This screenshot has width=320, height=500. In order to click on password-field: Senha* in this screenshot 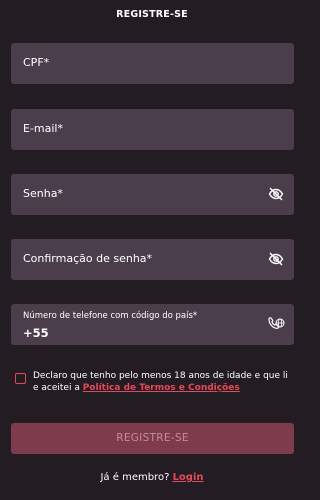, I will do `click(152, 194)`.